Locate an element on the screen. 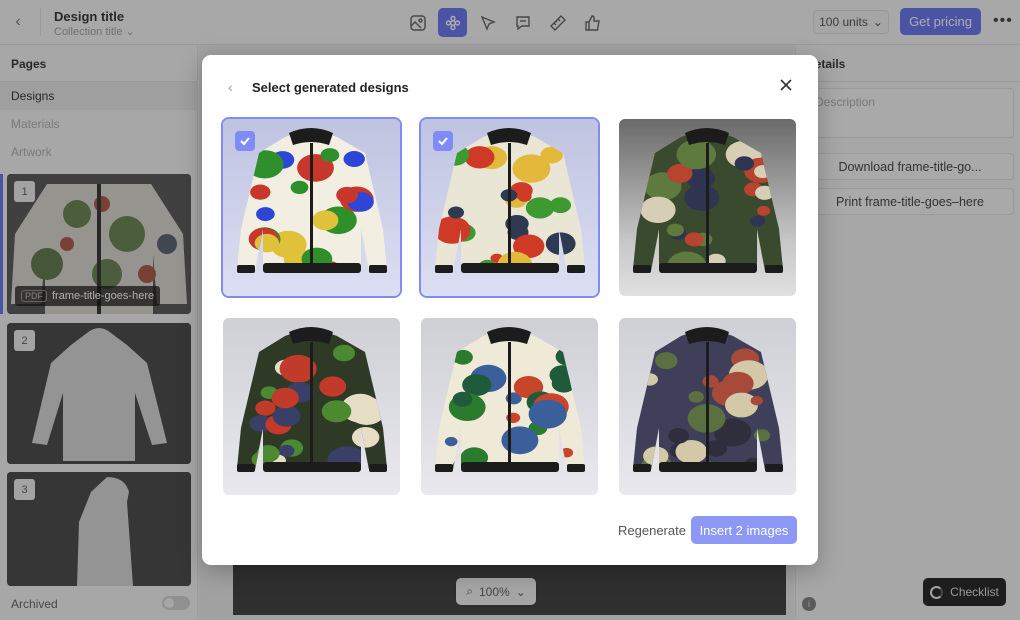 This screenshot has width=1020, height=620. close-icon is located at coordinates (786, 85).